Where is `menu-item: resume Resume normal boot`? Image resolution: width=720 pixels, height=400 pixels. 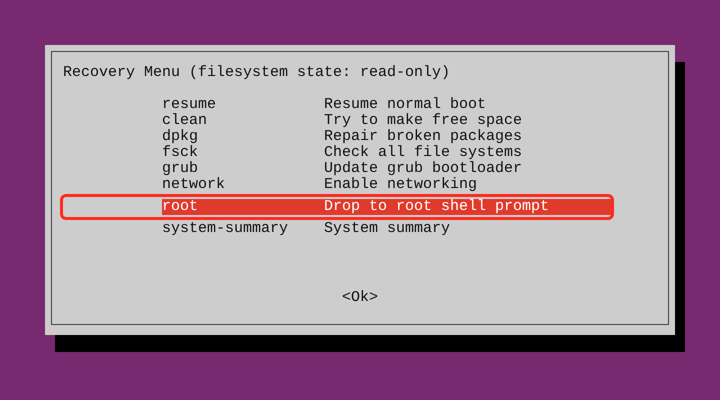
menu-item: resume Resume normal boot is located at coordinates (324, 105).